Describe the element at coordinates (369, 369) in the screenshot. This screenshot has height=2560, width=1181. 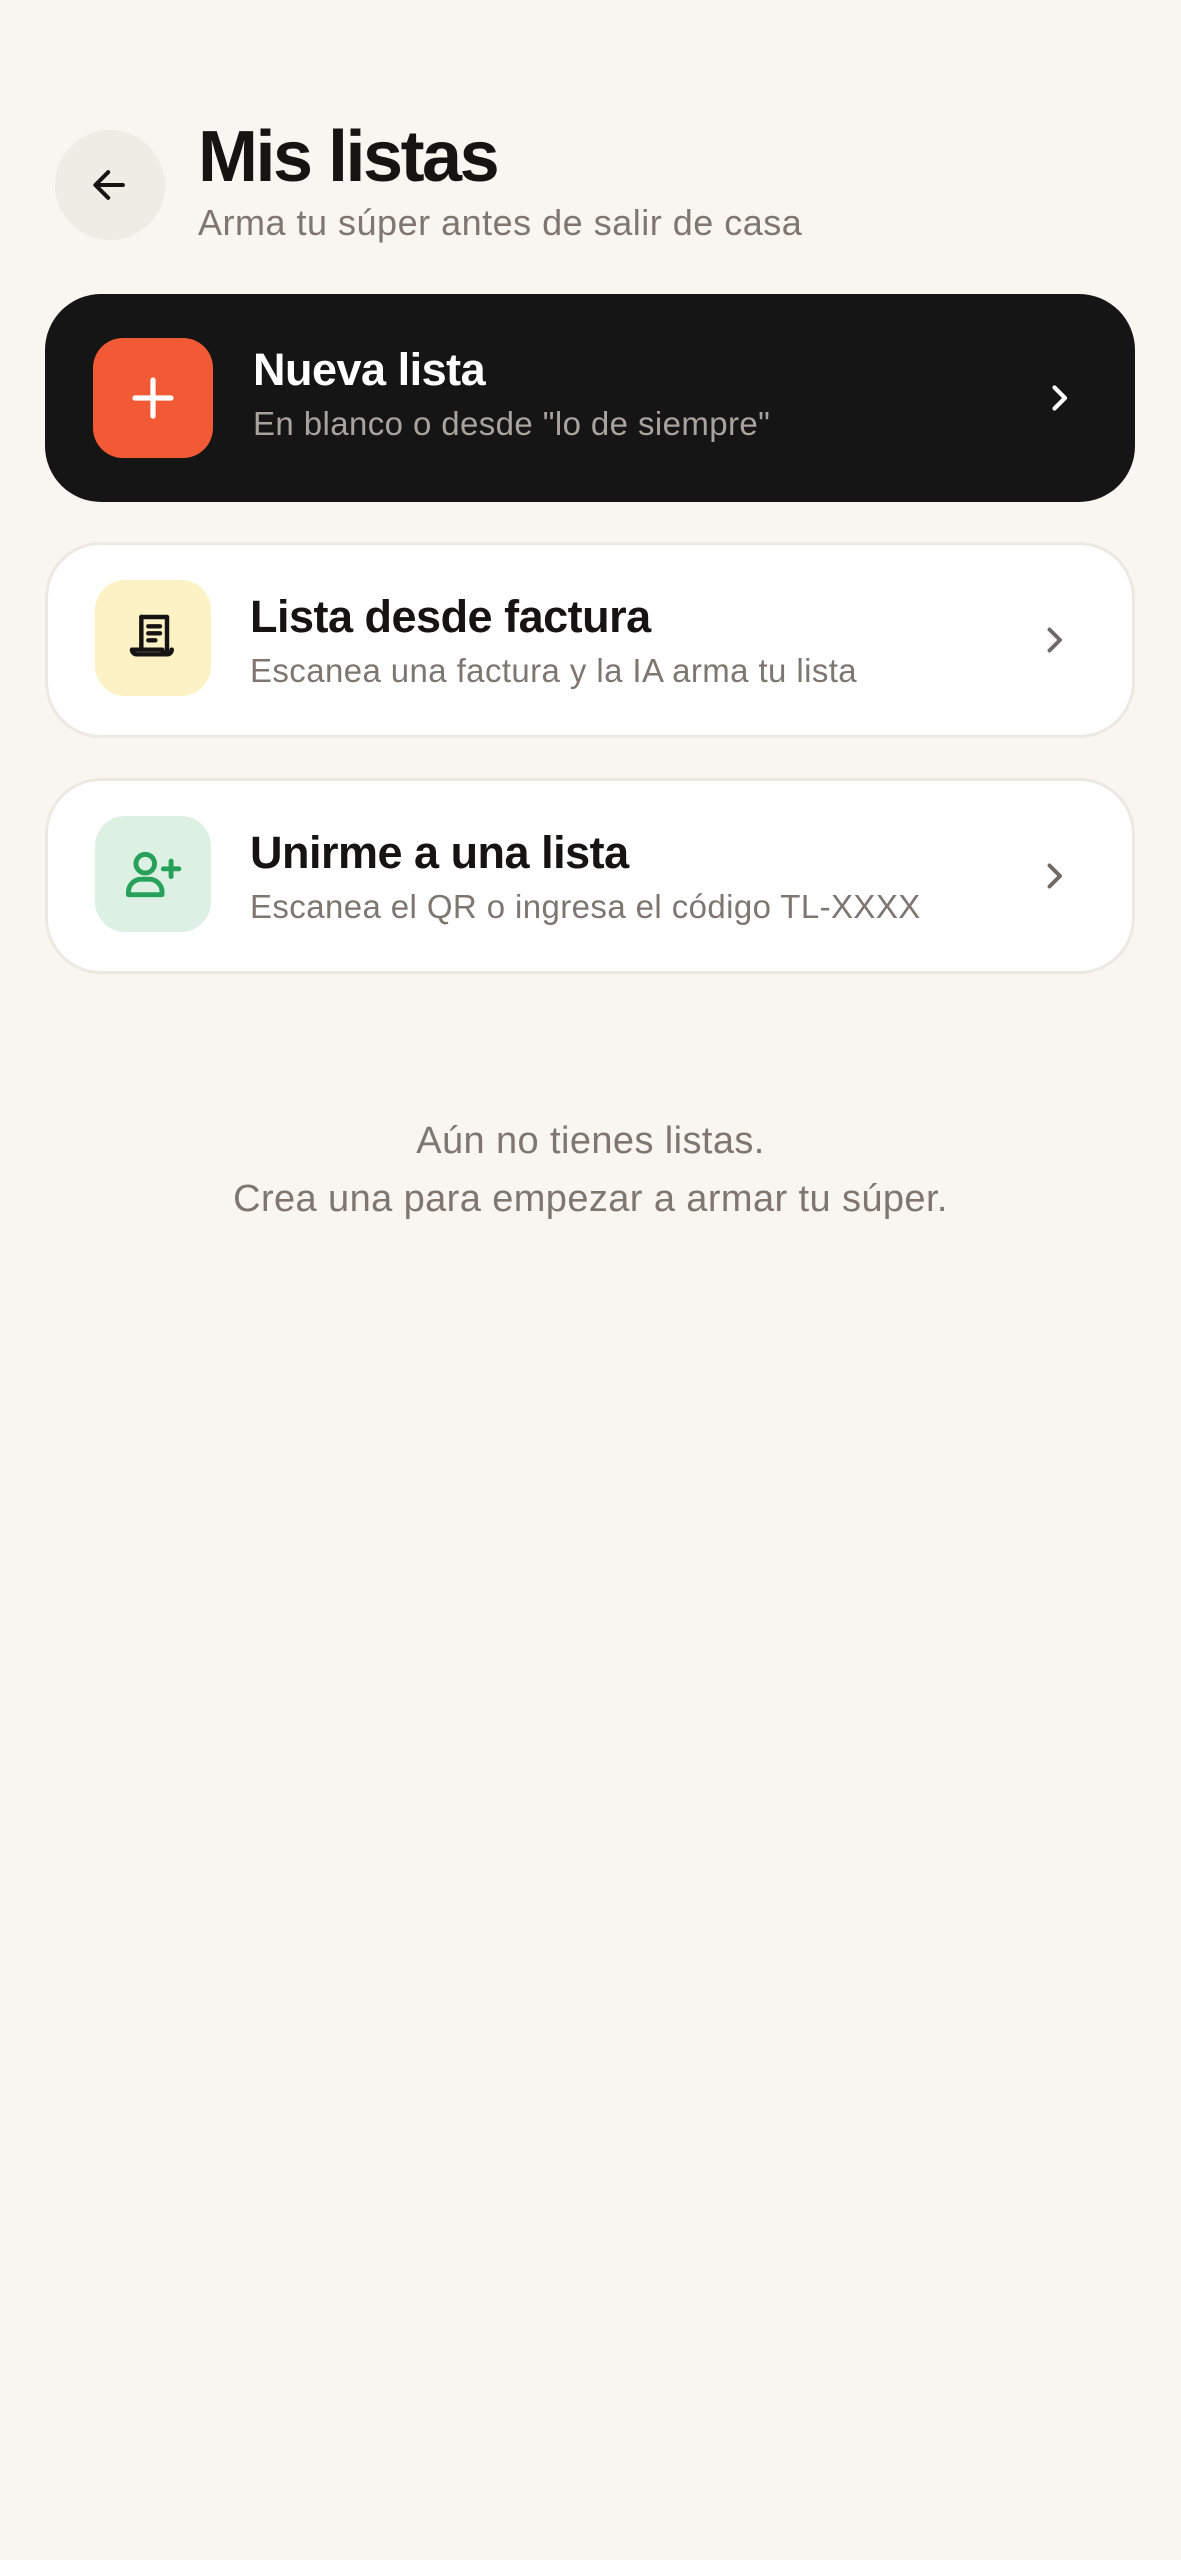
I see `new-list-title: Nueva lista` at that location.